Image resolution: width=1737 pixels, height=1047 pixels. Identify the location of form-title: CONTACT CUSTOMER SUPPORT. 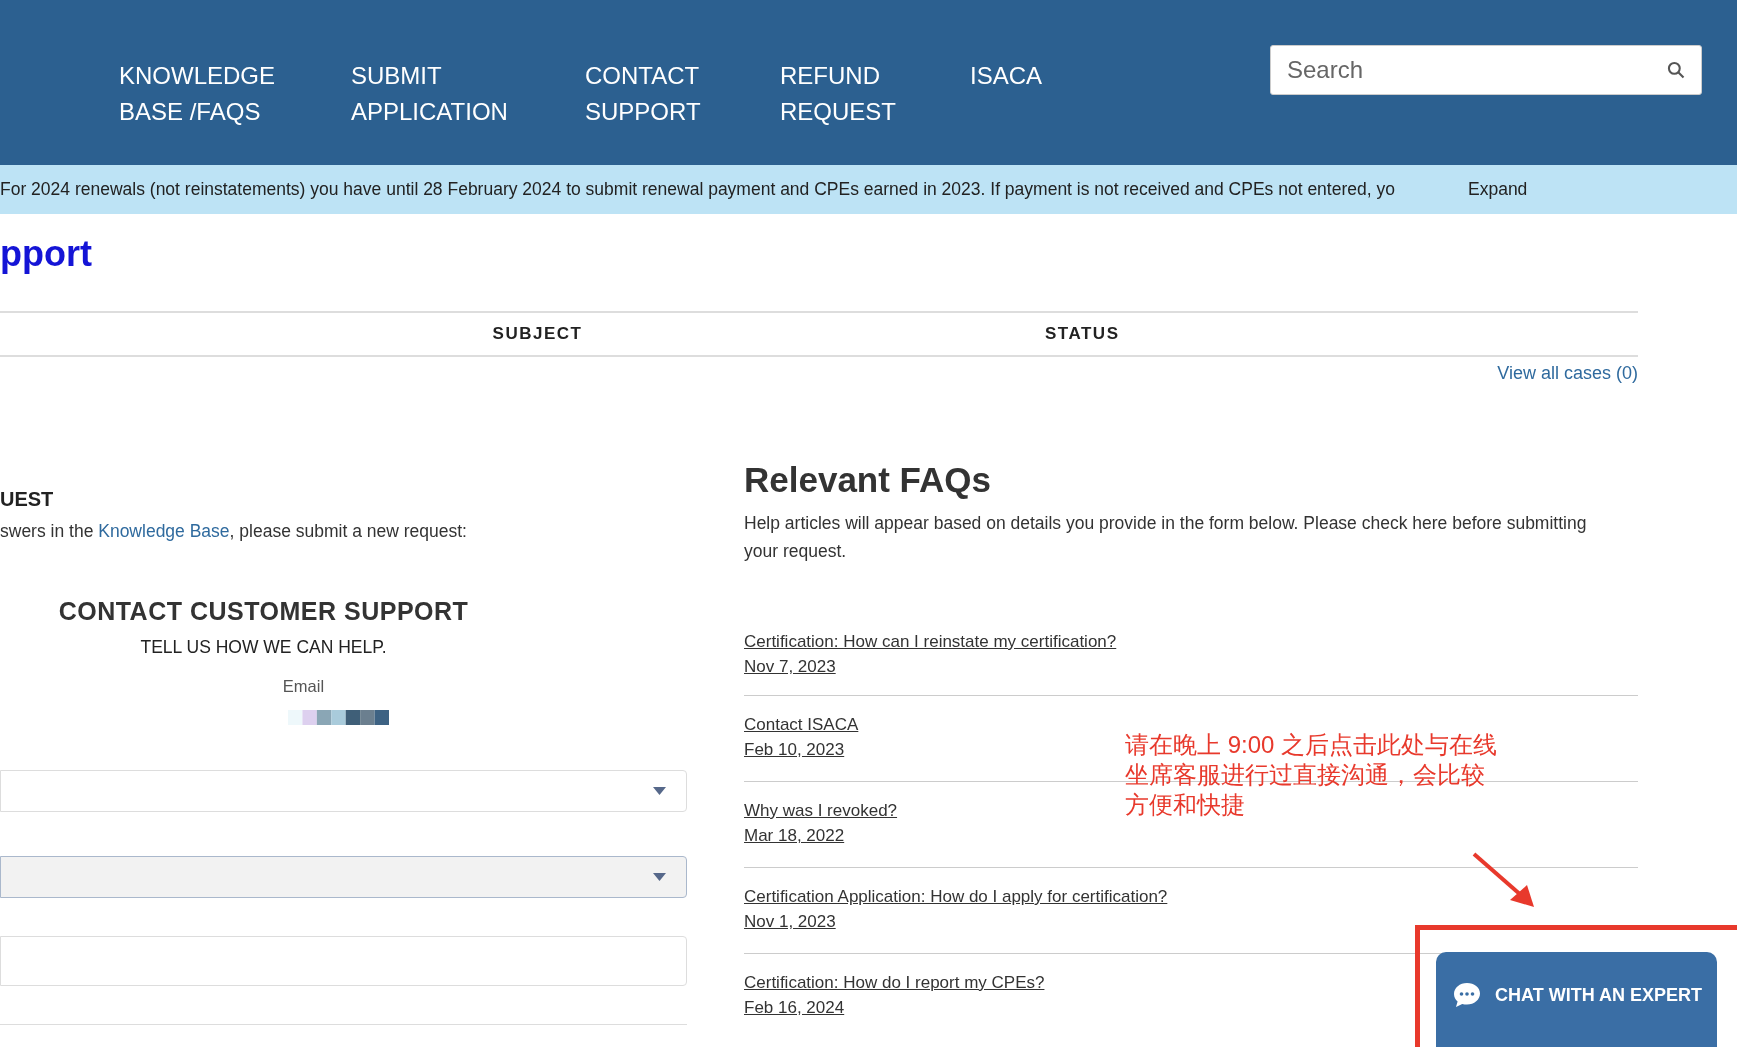
(263, 612).